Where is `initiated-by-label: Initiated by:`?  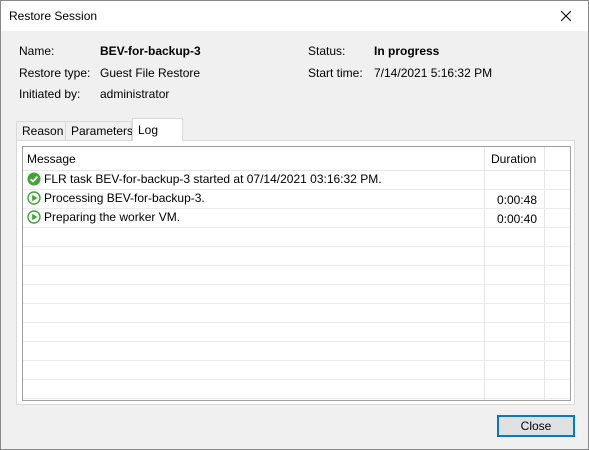 initiated-by-label: Initiated by: is located at coordinates (50, 94).